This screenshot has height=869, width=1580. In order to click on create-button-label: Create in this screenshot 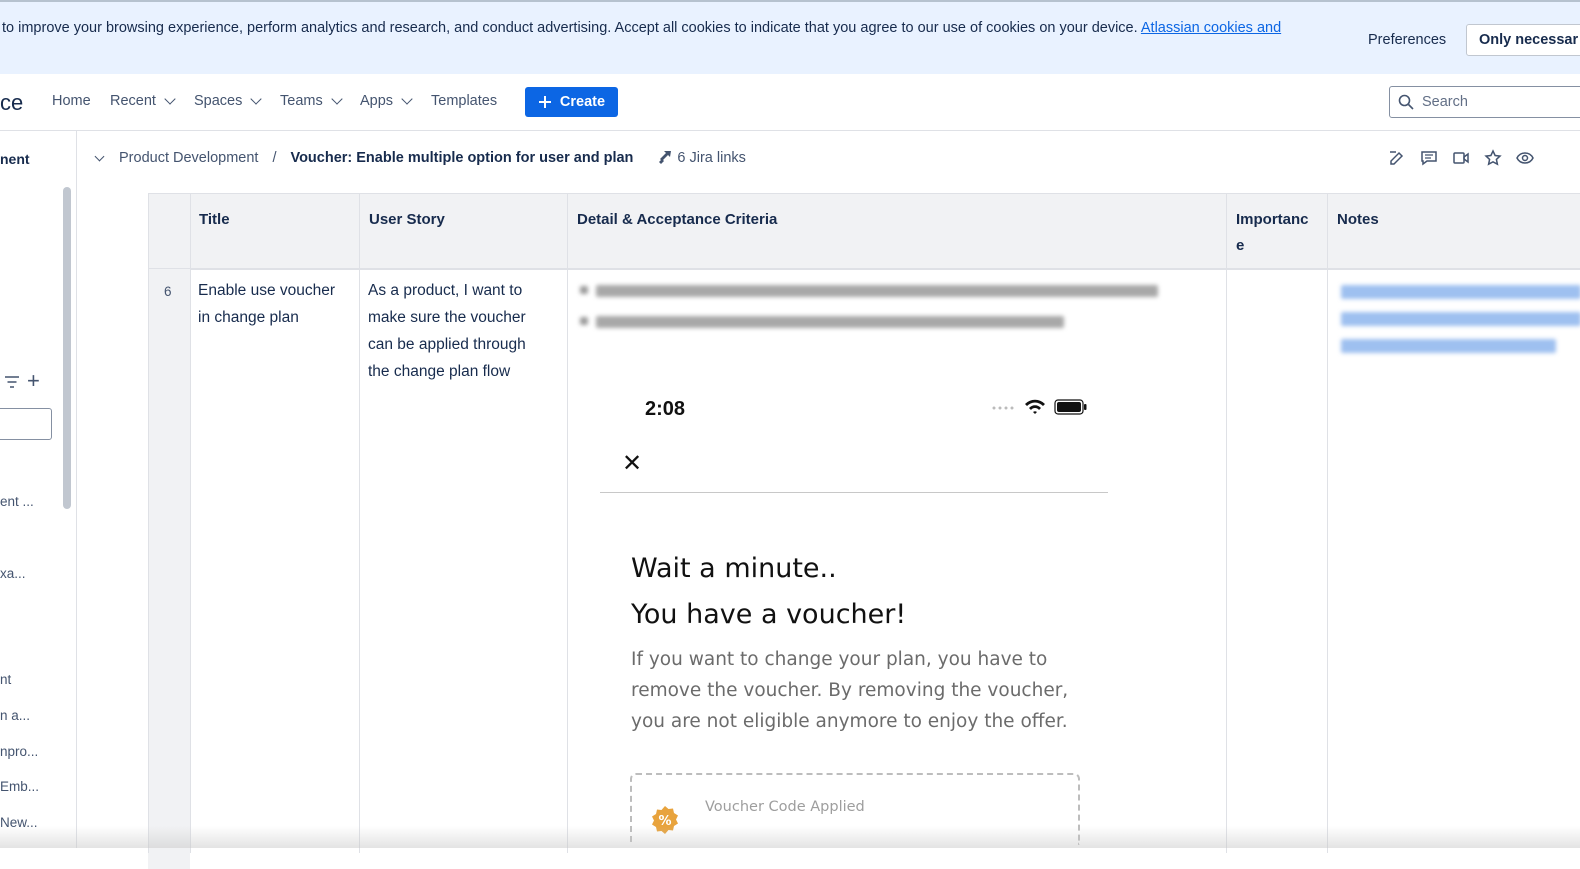, I will do `click(582, 102)`.